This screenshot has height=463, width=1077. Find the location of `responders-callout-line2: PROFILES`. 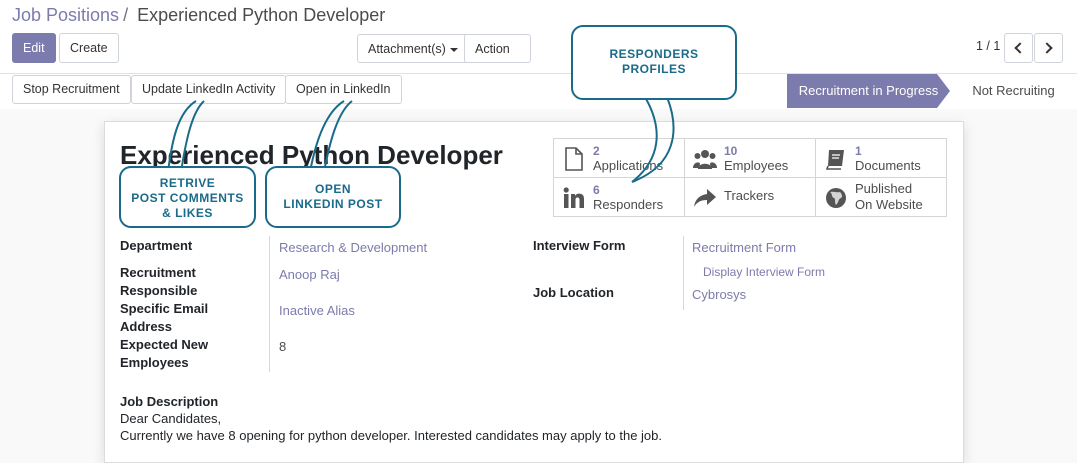

responders-callout-line2: PROFILES is located at coordinates (653, 69).